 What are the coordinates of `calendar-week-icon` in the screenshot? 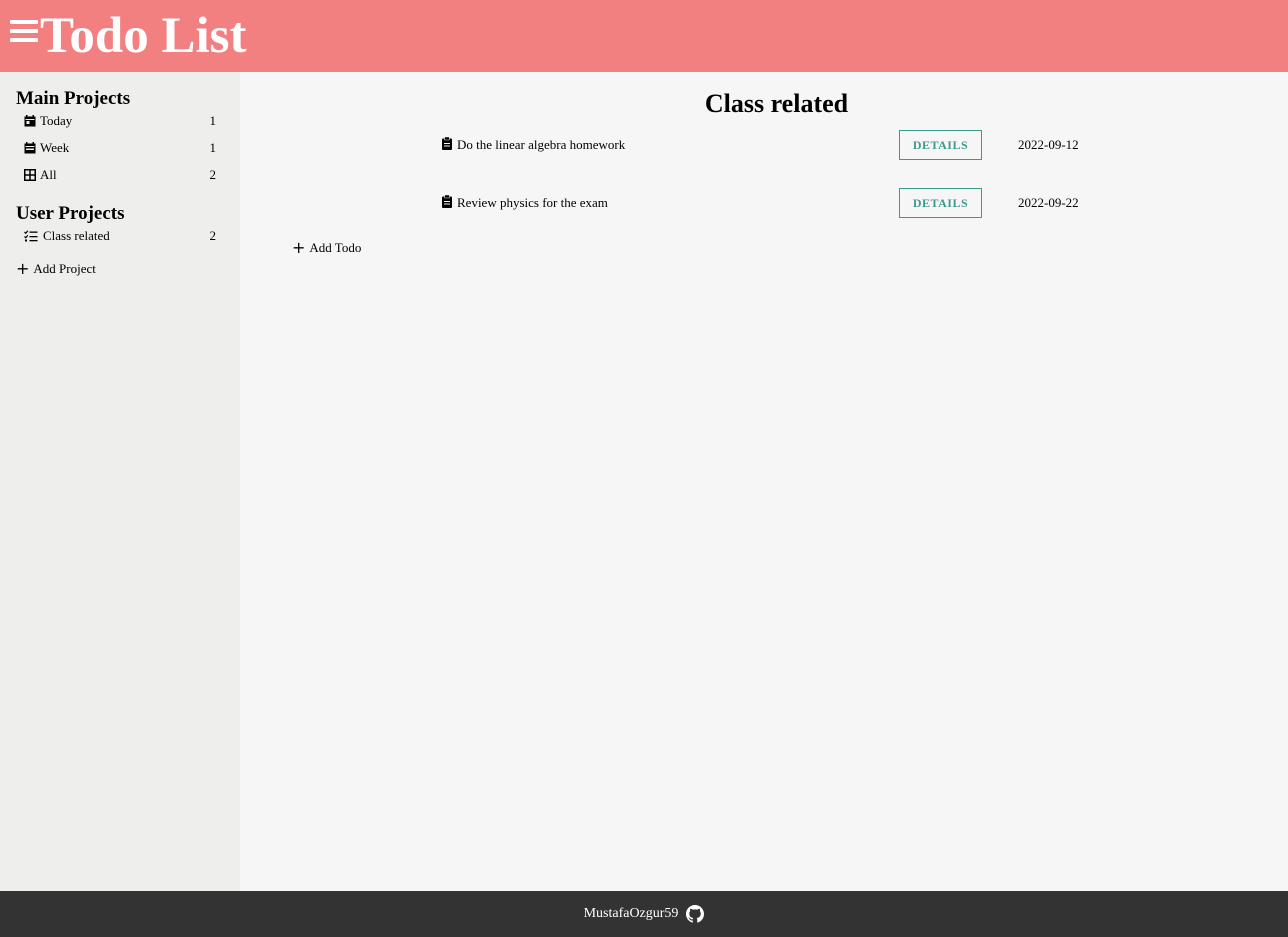 It's located at (30, 148).